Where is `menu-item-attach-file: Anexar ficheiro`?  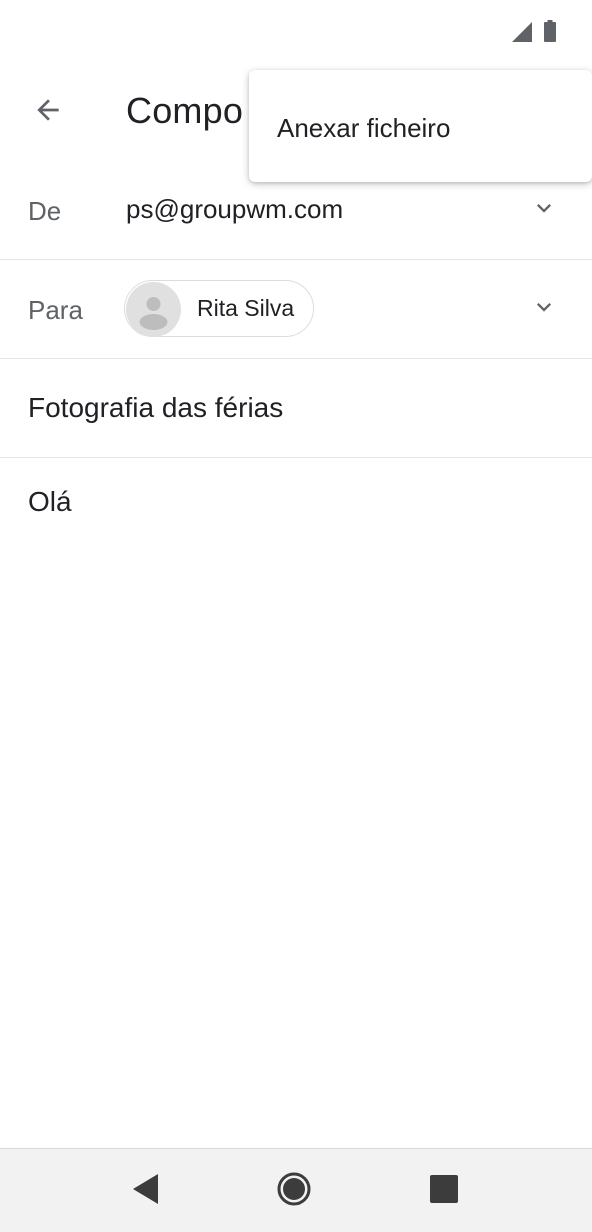
menu-item-attach-file: Anexar ficheiro is located at coordinates (420, 126).